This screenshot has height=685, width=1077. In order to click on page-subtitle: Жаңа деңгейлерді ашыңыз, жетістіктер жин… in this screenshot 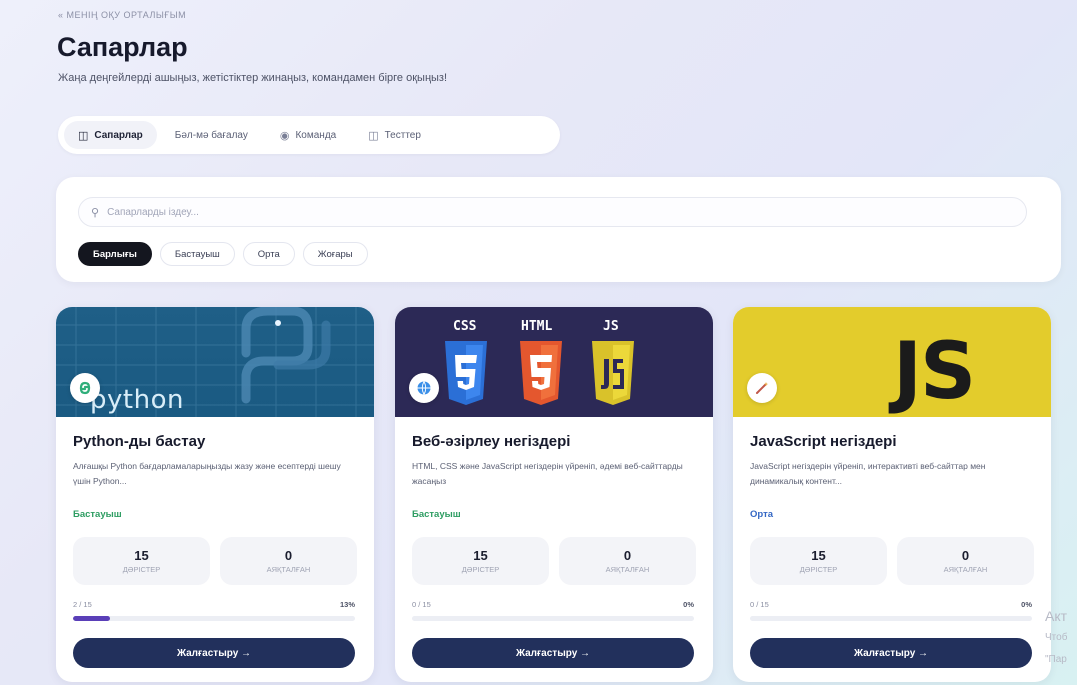, I will do `click(253, 78)`.